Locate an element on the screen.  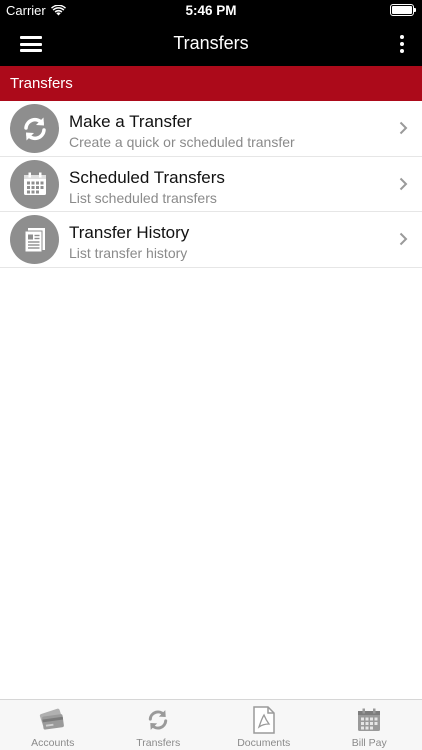
list-item-transfer-history: Transfer History List transfer history is located at coordinates (211, 240).